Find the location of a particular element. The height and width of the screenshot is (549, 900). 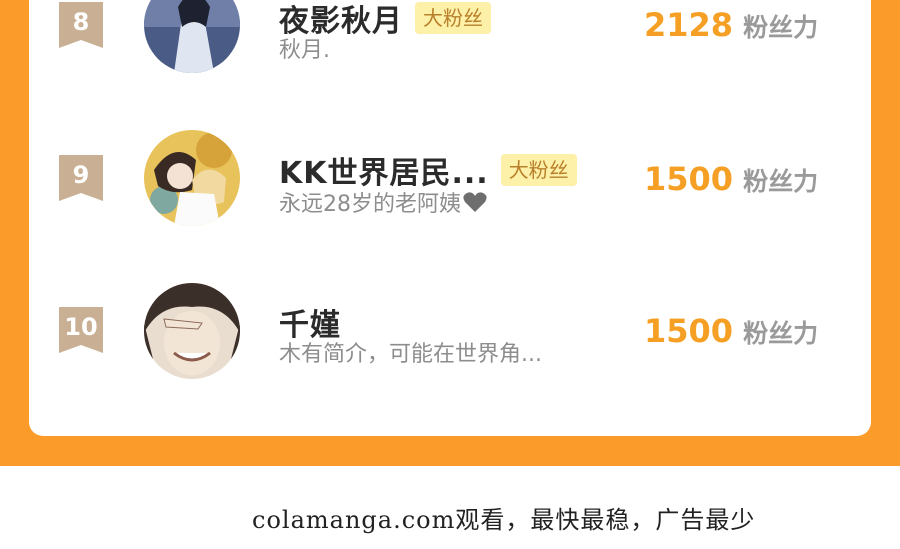

user-bio: 永远28岁的老阿姨 is located at coordinates (383, 202).